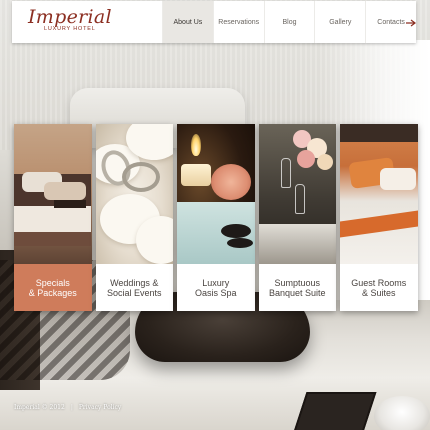 Image resolution: width=430 pixels, height=430 pixels. I want to click on panel-label: Weddings & Social Events, so click(134, 287).